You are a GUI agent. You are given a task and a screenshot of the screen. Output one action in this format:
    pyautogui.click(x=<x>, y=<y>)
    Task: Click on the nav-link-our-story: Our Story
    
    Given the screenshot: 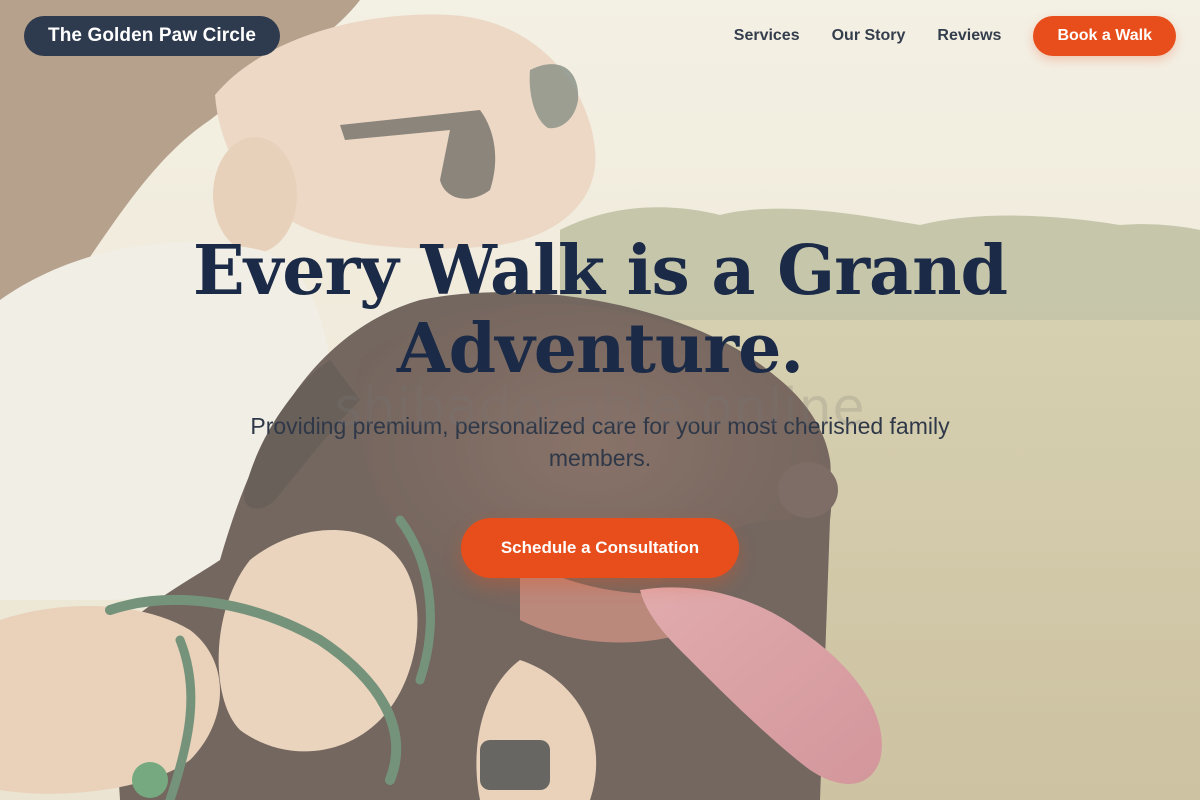 What is the action you would take?
    pyautogui.click(x=869, y=36)
    